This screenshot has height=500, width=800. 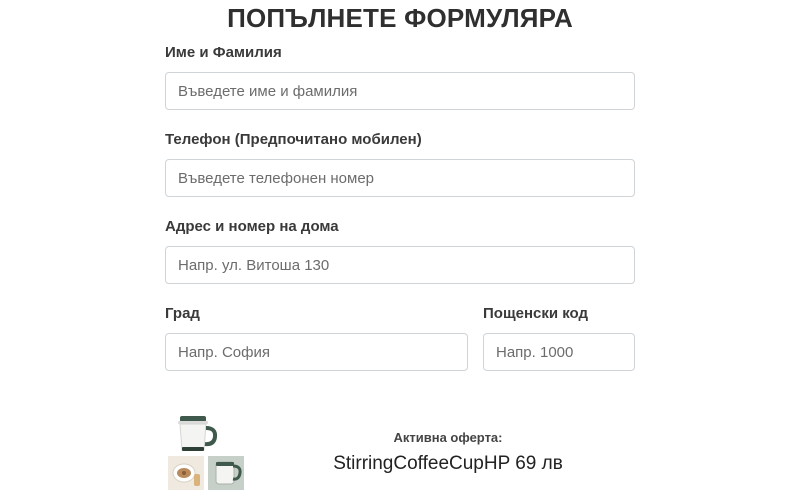 I want to click on phone-label: Телефон (Предпочитано мобилен), so click(x=293, y=139).